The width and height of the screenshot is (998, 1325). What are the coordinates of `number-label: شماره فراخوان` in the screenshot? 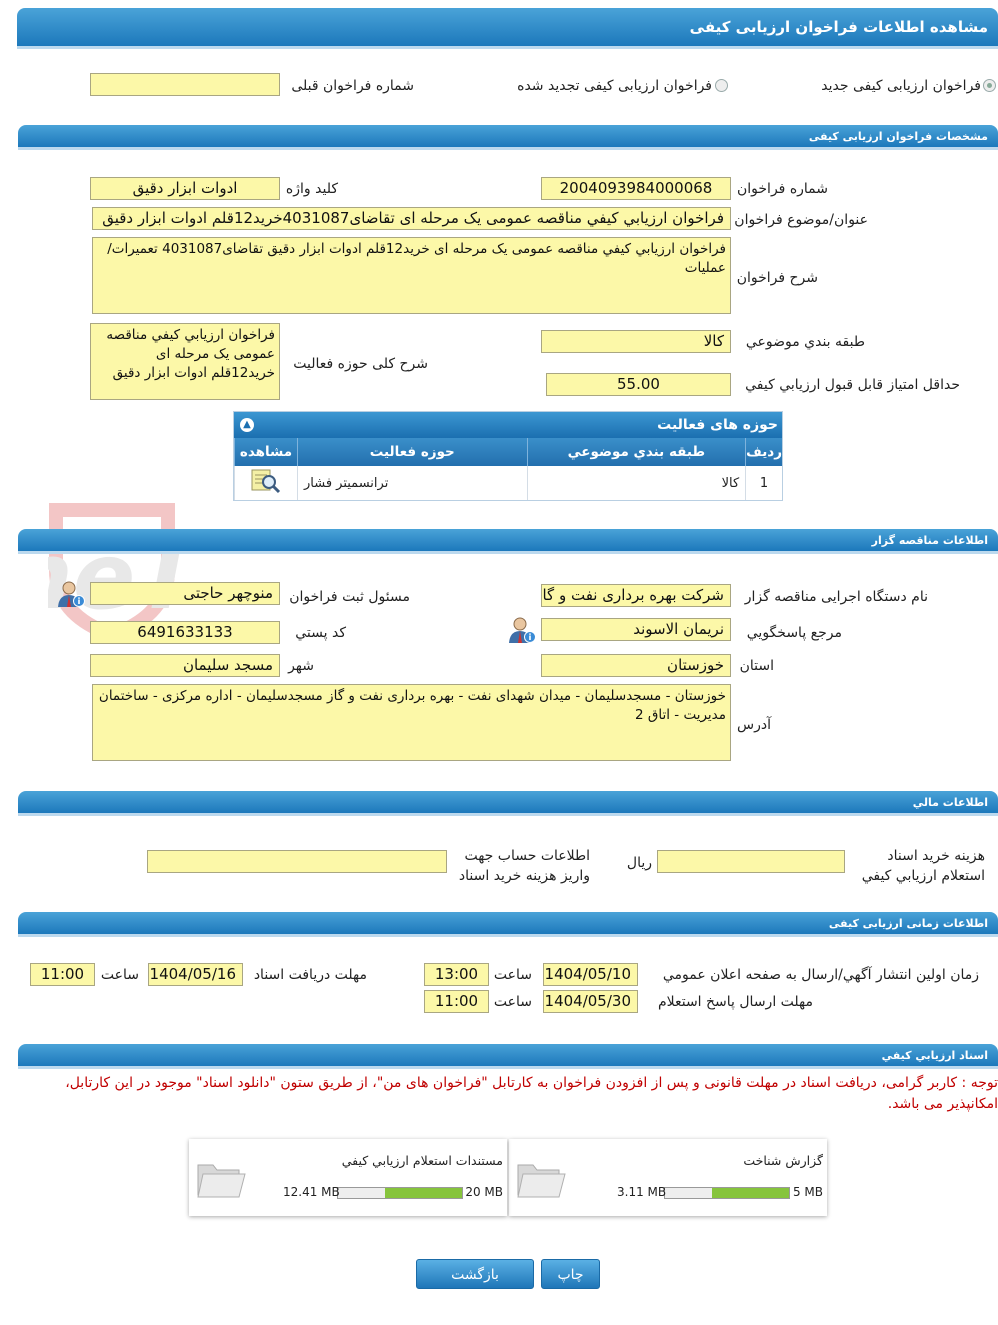 It's located at (782, 189).